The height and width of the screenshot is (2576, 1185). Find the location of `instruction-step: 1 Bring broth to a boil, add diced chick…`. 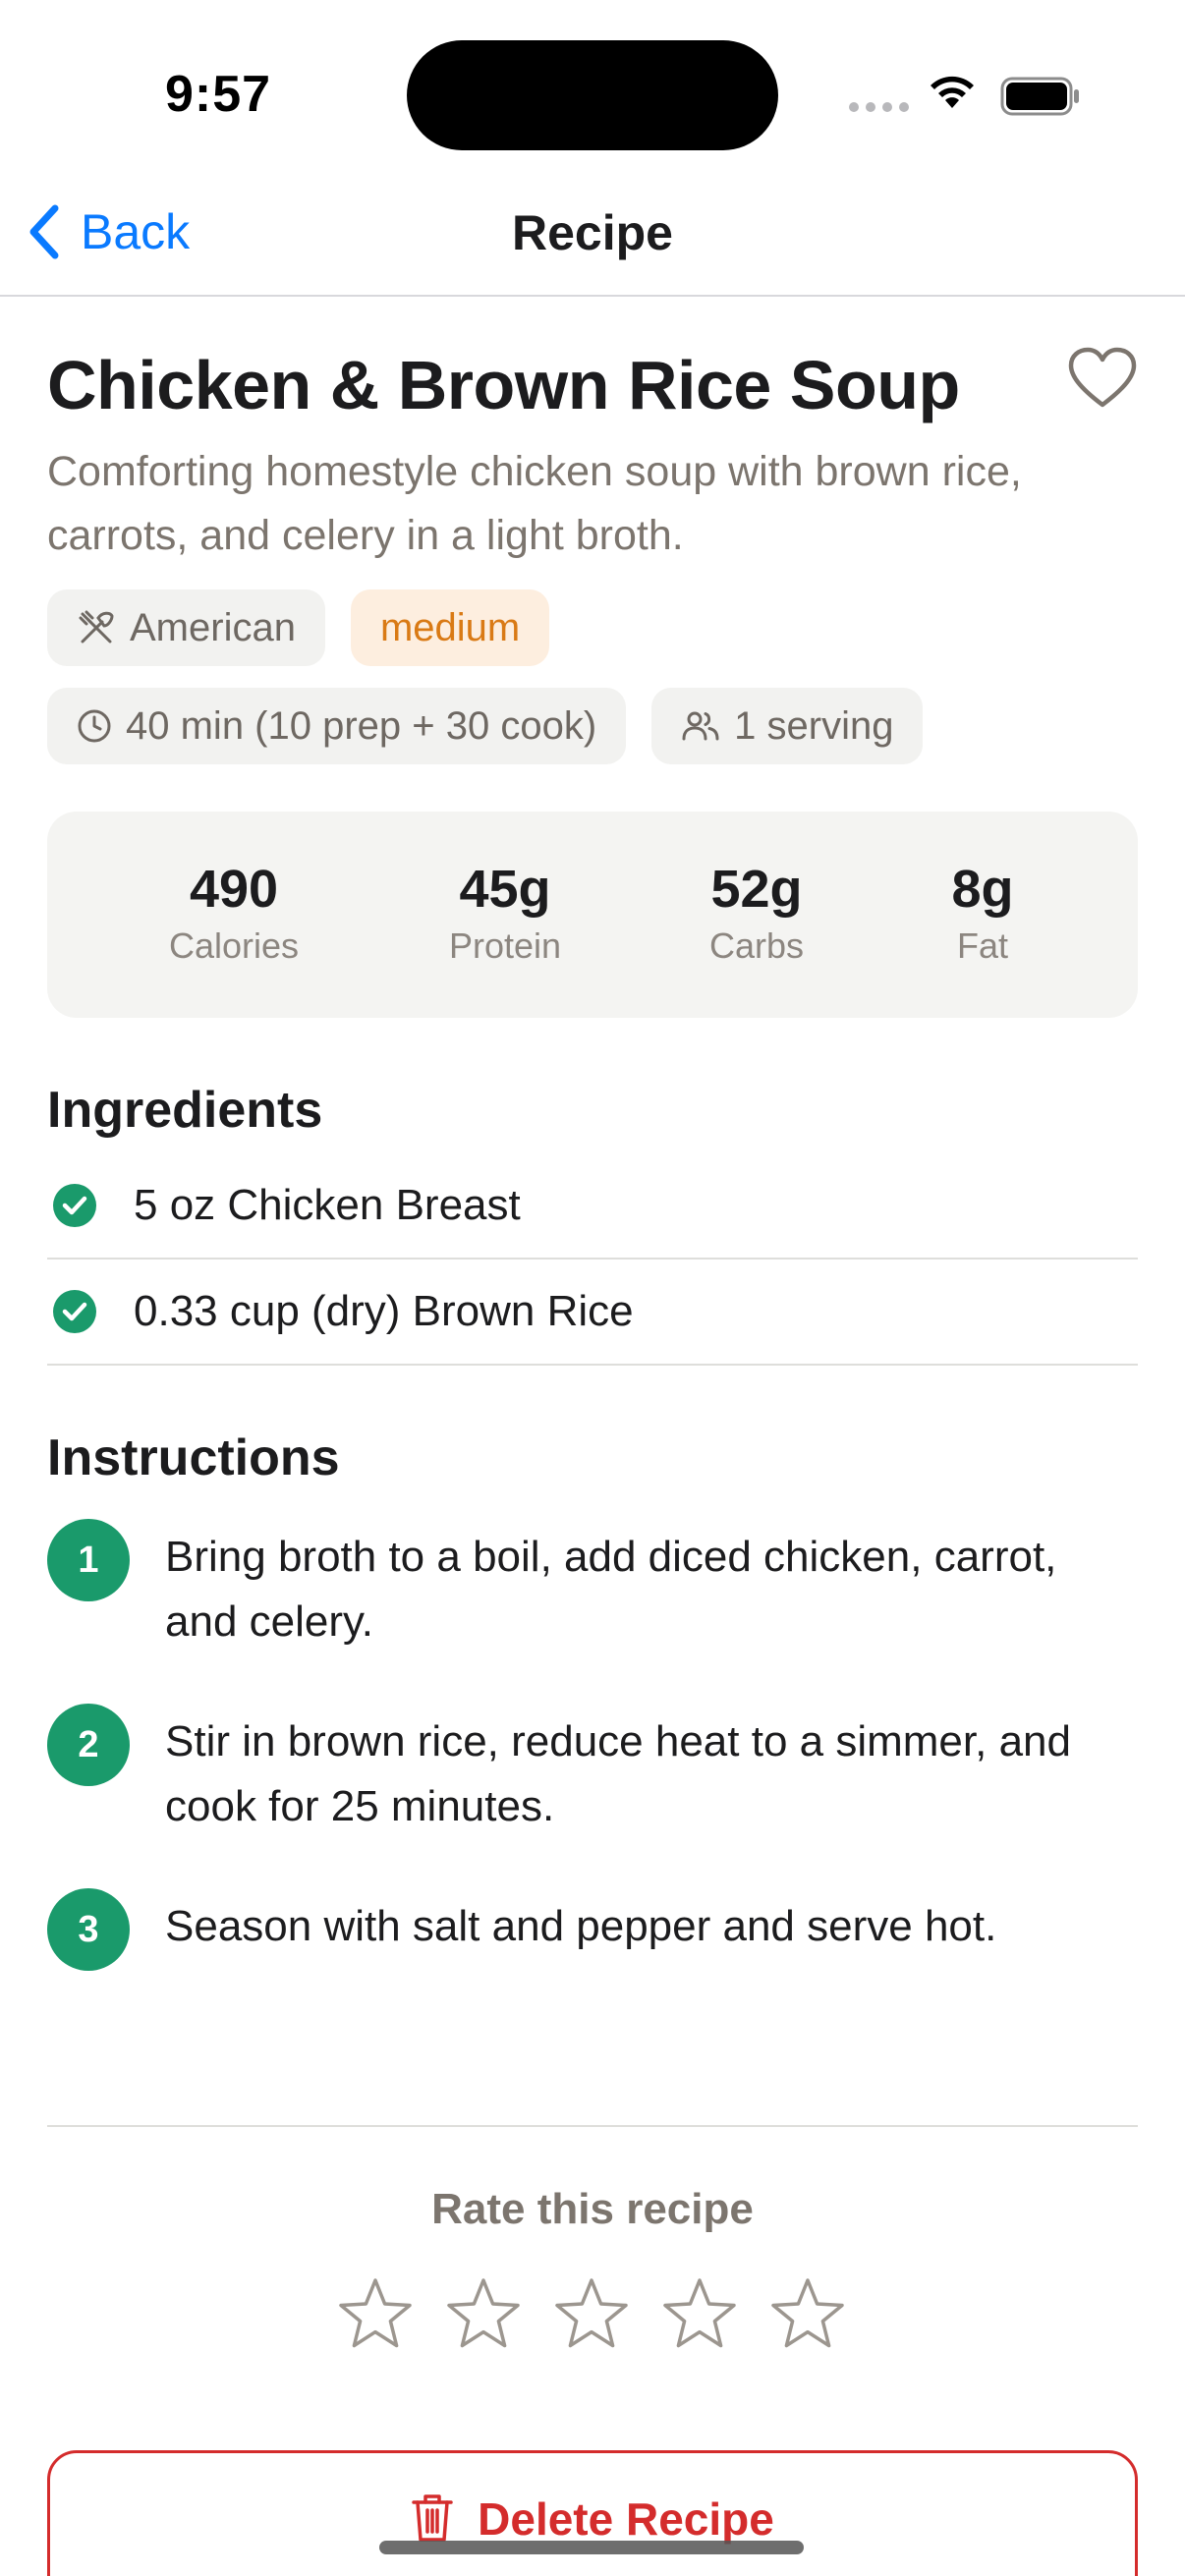

instruction-step: 1 Bring broth to a boil, add diced chick… is located at coordinates (592, 1586).